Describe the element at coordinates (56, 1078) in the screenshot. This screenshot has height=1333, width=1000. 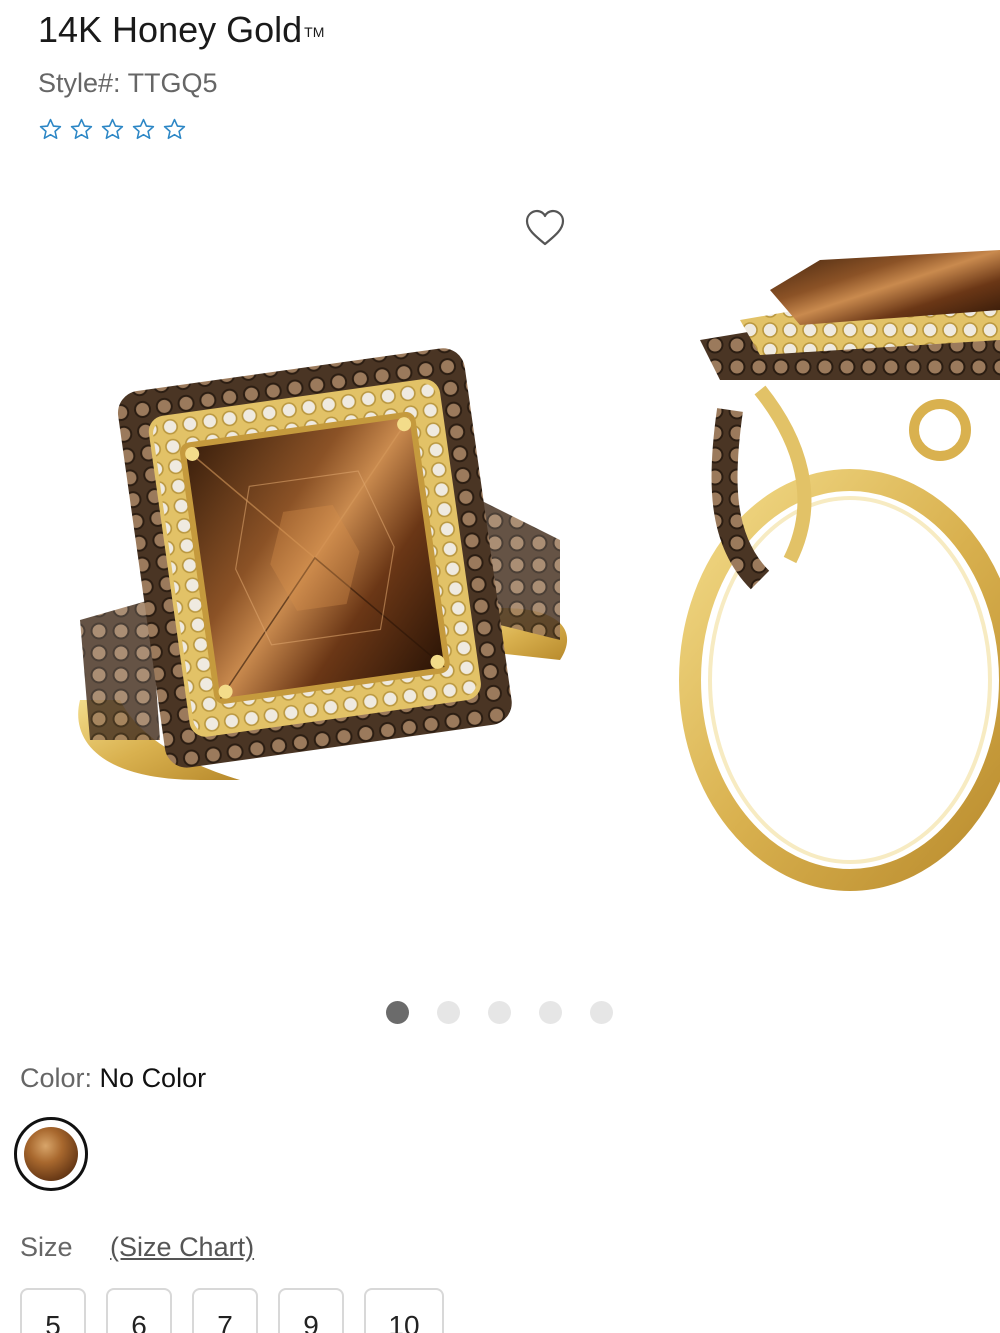
I see `color-label: Color:` at that location.